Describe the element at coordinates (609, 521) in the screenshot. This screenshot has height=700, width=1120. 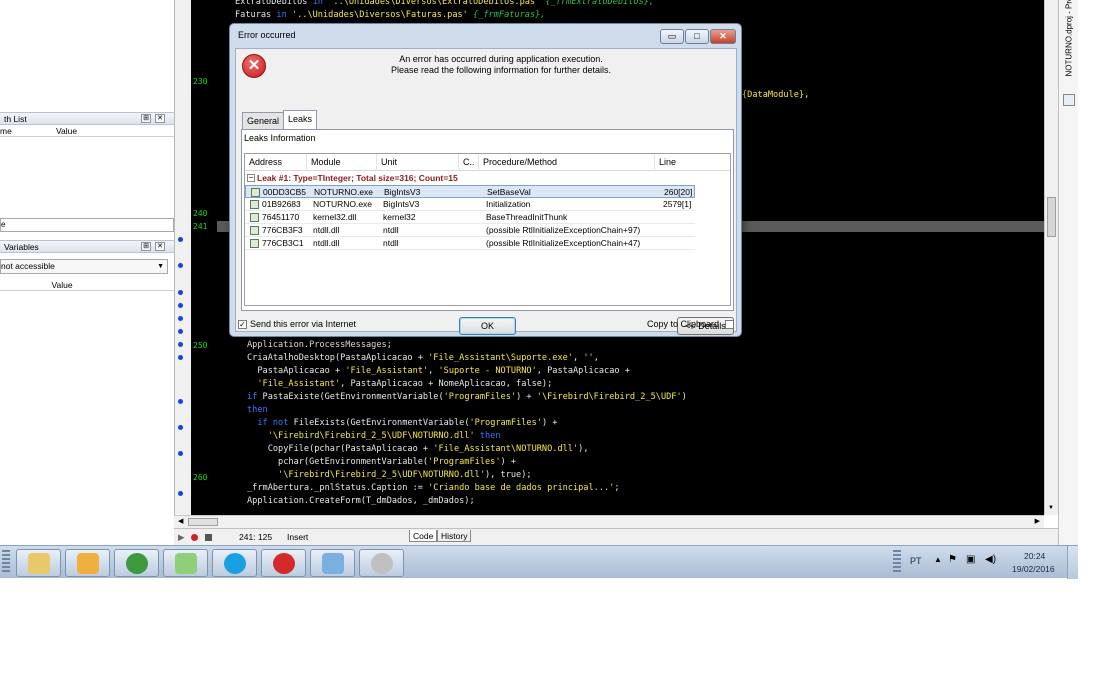
I see `editor-horizontal-scrollbar: ◀ ▶` at that location.